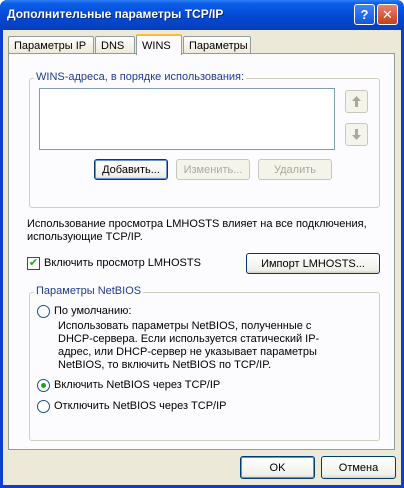 Image resolution: width=404 pixels, height=488 pixels. I want to click on tab-dns: DNS, so click(115, 45).